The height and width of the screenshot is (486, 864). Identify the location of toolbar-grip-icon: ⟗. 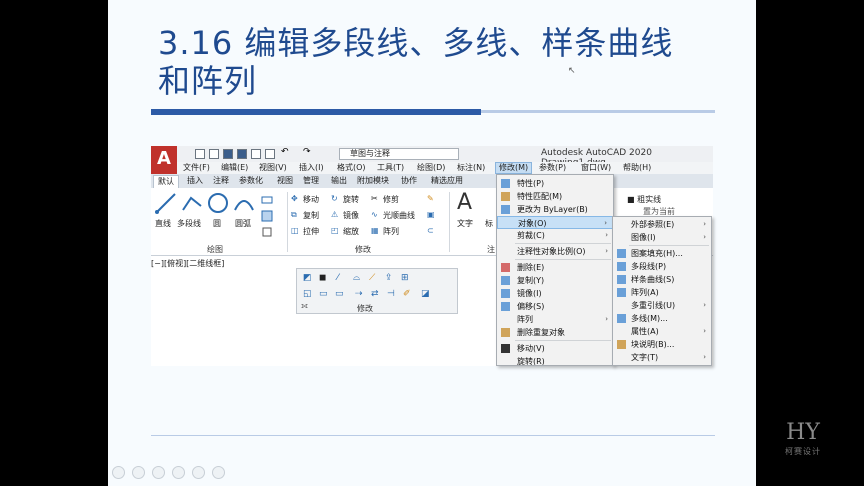
(306, 306).